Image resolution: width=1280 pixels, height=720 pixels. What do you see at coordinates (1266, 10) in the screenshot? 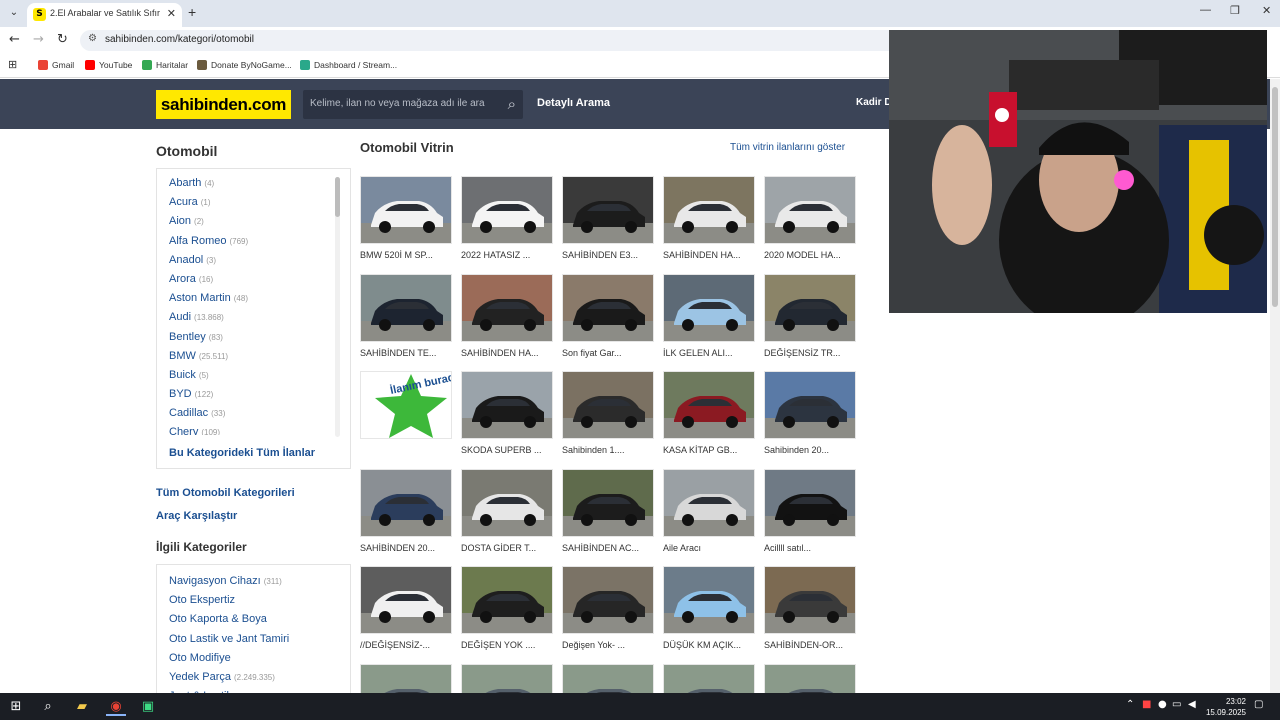
I see `window-close-icon: ✕` at bounding box center [1266, 10].